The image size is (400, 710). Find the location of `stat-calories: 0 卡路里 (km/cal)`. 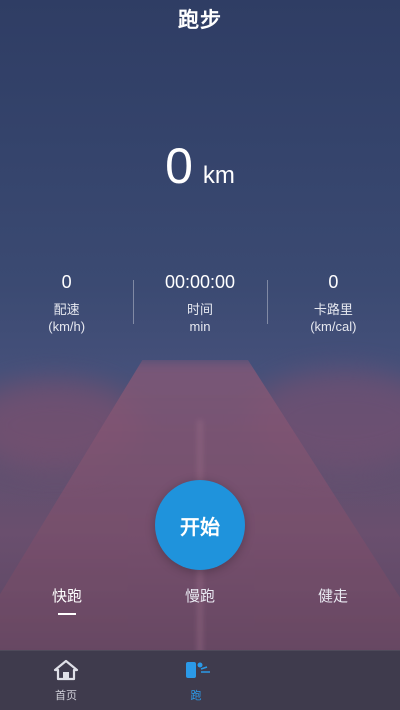

stat-calories: 0 卡路里 (km/cal) is located at coordinates (333, 303).